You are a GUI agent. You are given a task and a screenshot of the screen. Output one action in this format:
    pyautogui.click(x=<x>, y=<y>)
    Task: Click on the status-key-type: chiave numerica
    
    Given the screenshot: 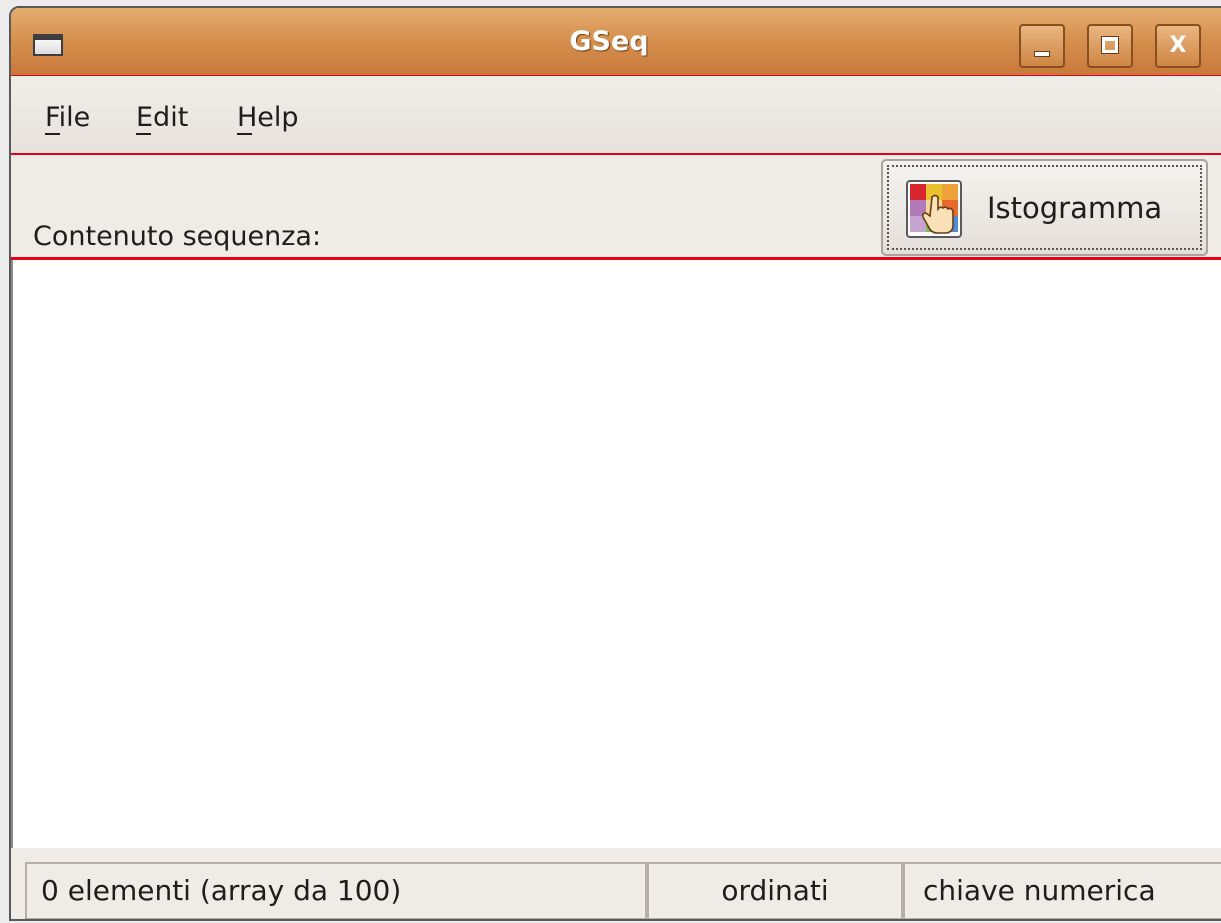 What is the action you would take?
    pyautogui.click(x=1062, y=890)
    